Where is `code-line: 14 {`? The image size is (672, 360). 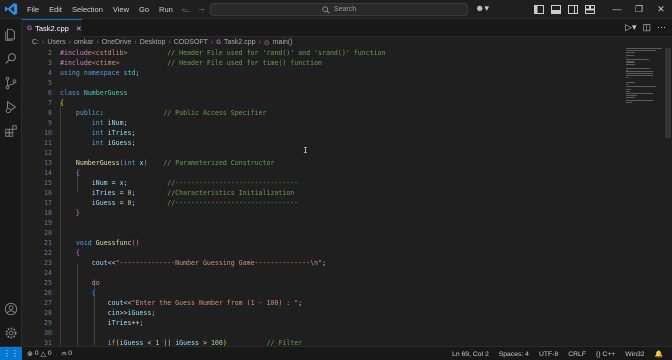
code-line: 14 { is located at coordinates (322, 173).